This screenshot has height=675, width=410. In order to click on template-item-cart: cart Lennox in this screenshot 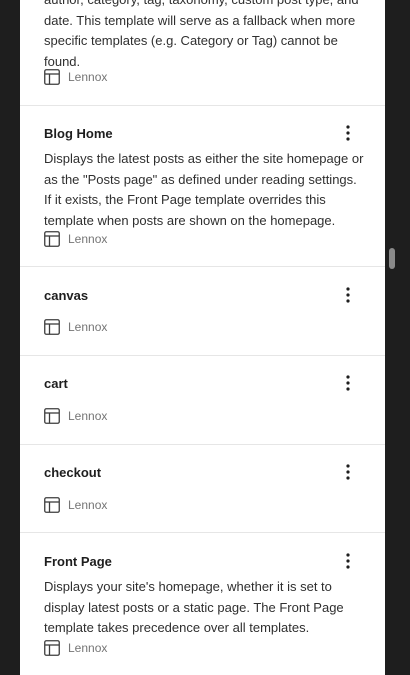, I will do `click(202, 400)`.